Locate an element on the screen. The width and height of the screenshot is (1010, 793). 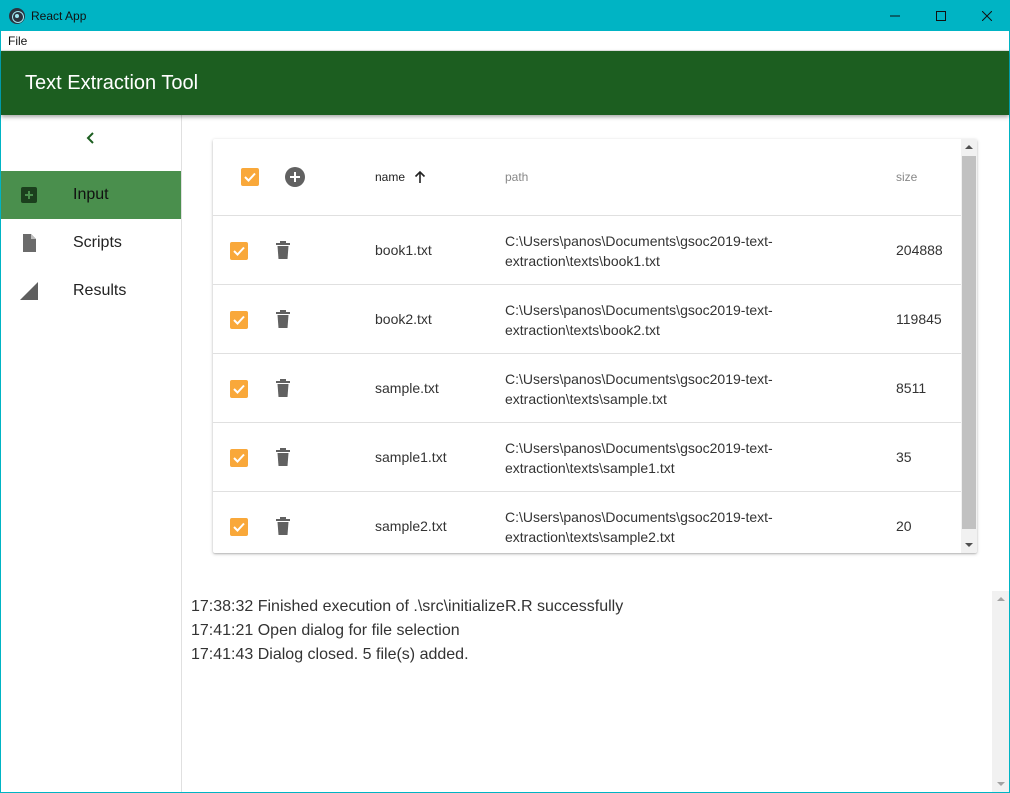
log-scrollbar is located at coordinates (1000, 691).